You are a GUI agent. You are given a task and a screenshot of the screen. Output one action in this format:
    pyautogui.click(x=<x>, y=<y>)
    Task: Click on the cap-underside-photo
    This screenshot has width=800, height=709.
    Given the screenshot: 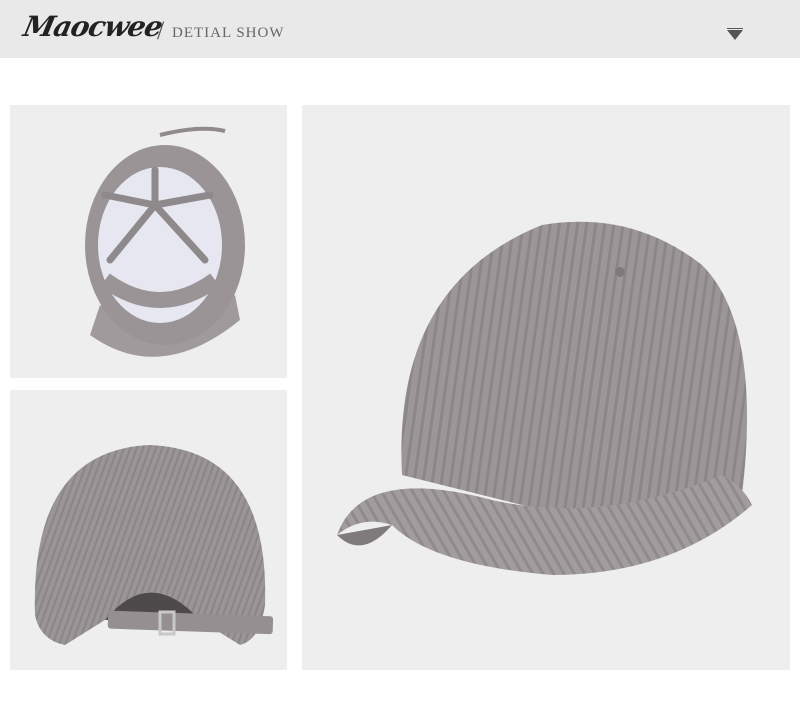 What is the action you would take?
    pyautogui.click(x=148, y=241)
    